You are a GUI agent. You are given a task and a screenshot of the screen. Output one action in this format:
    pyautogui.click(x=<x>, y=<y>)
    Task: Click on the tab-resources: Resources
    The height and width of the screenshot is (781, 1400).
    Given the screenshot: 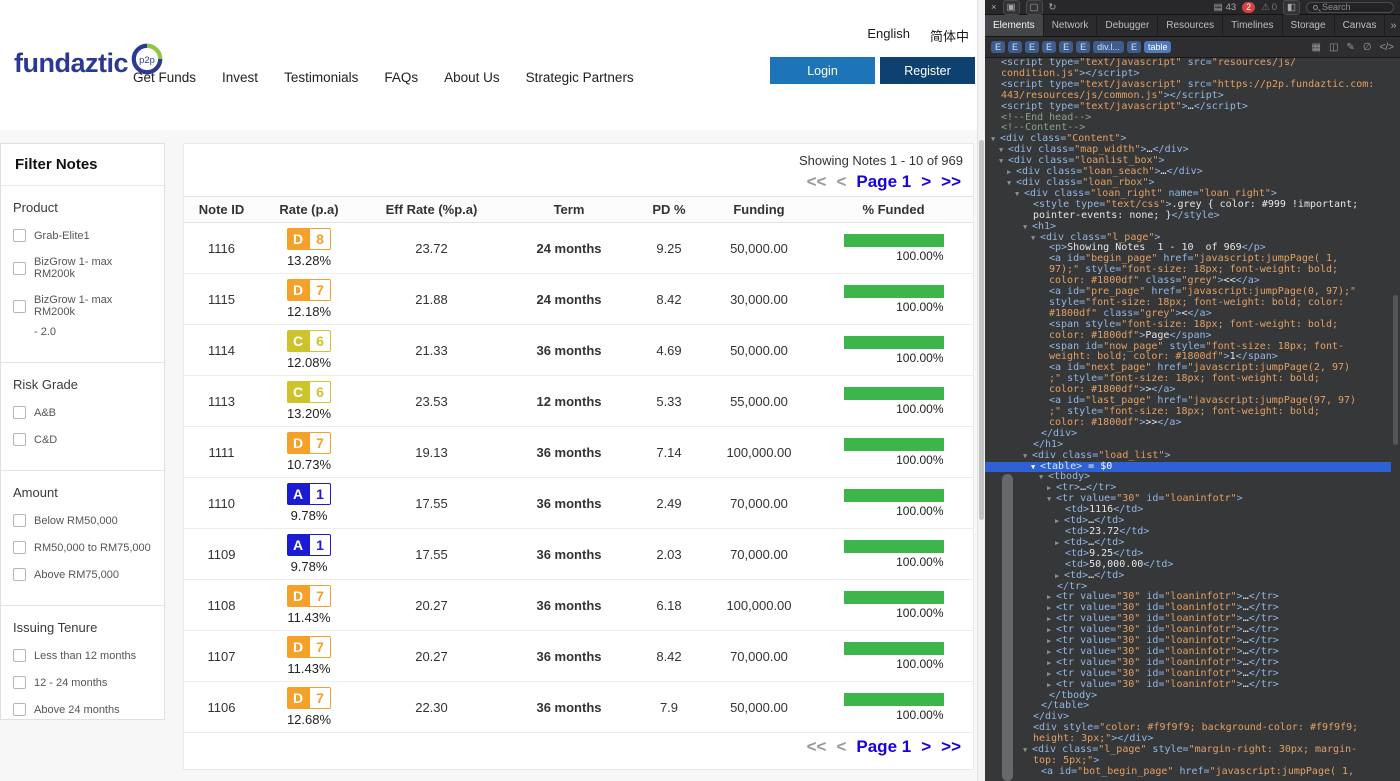 What is the action you would take?
    pyautogui.click(x=1191, y=25)
    